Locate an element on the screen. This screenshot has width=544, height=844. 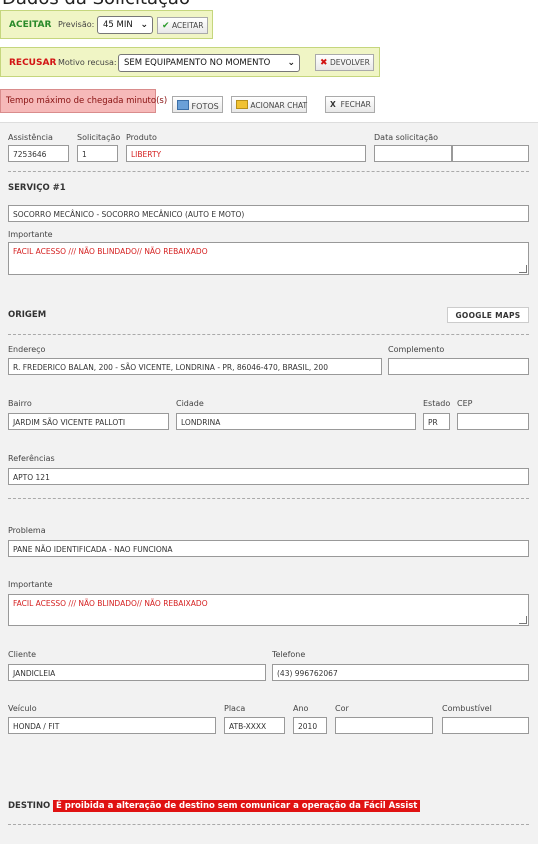
cliente-field: JANDICLEIA is located at coordinates (137, 672).